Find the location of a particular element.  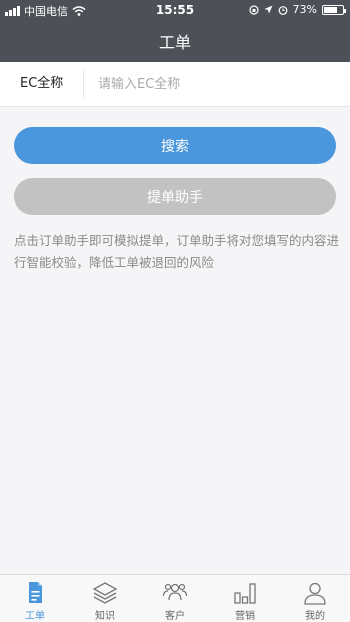

tab-customers: 客户 is located at coordinates (175, 598).